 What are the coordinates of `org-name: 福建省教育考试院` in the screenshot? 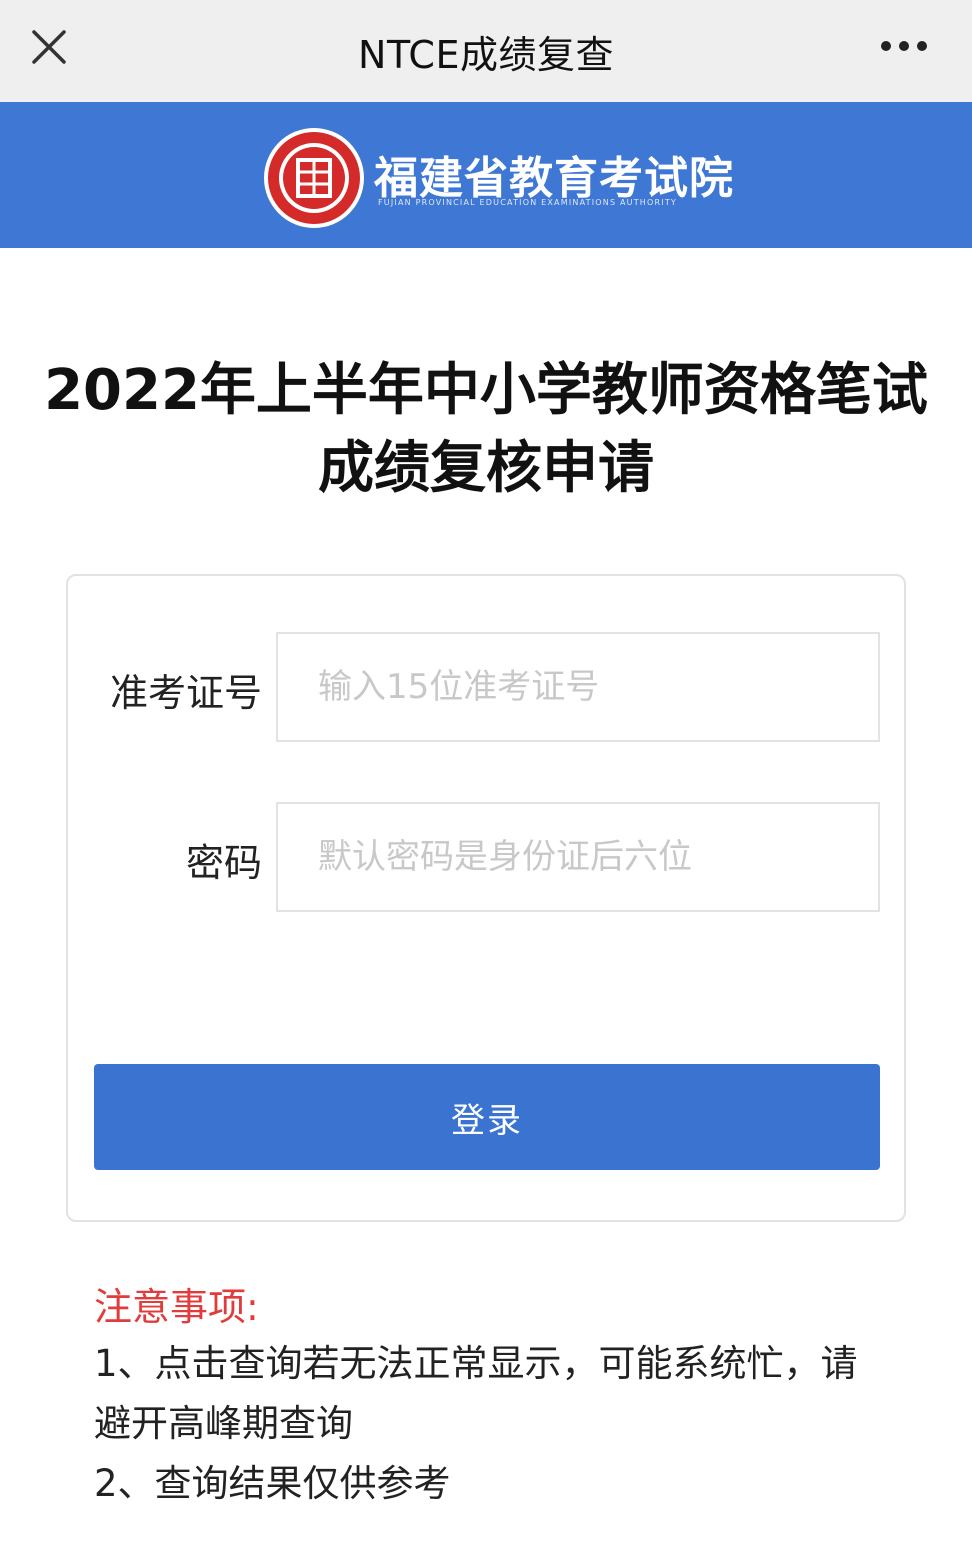 It's located at (554, 178).